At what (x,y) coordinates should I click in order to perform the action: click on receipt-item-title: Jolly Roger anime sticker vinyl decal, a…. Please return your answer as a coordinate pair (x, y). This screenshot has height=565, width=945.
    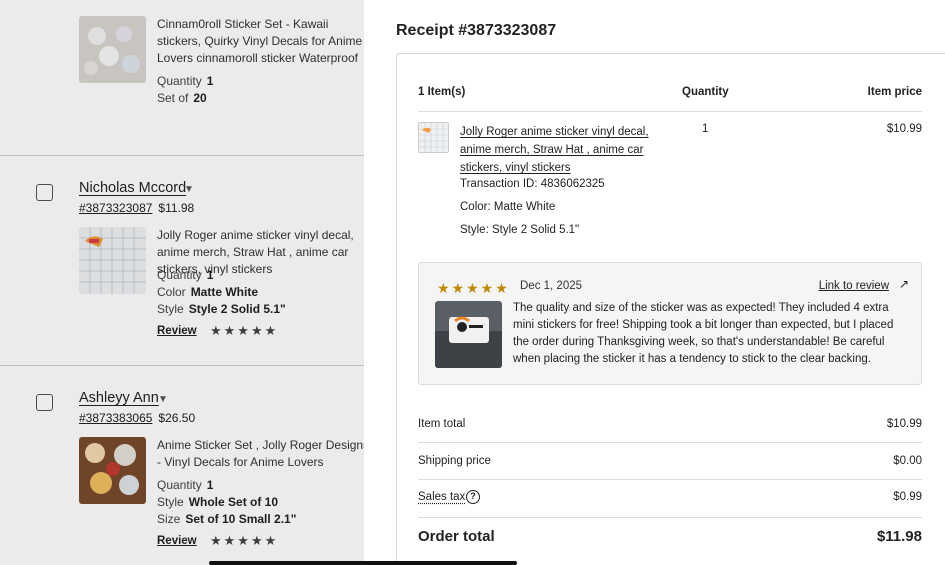
    Looking at the image, I should click on (560, 150).